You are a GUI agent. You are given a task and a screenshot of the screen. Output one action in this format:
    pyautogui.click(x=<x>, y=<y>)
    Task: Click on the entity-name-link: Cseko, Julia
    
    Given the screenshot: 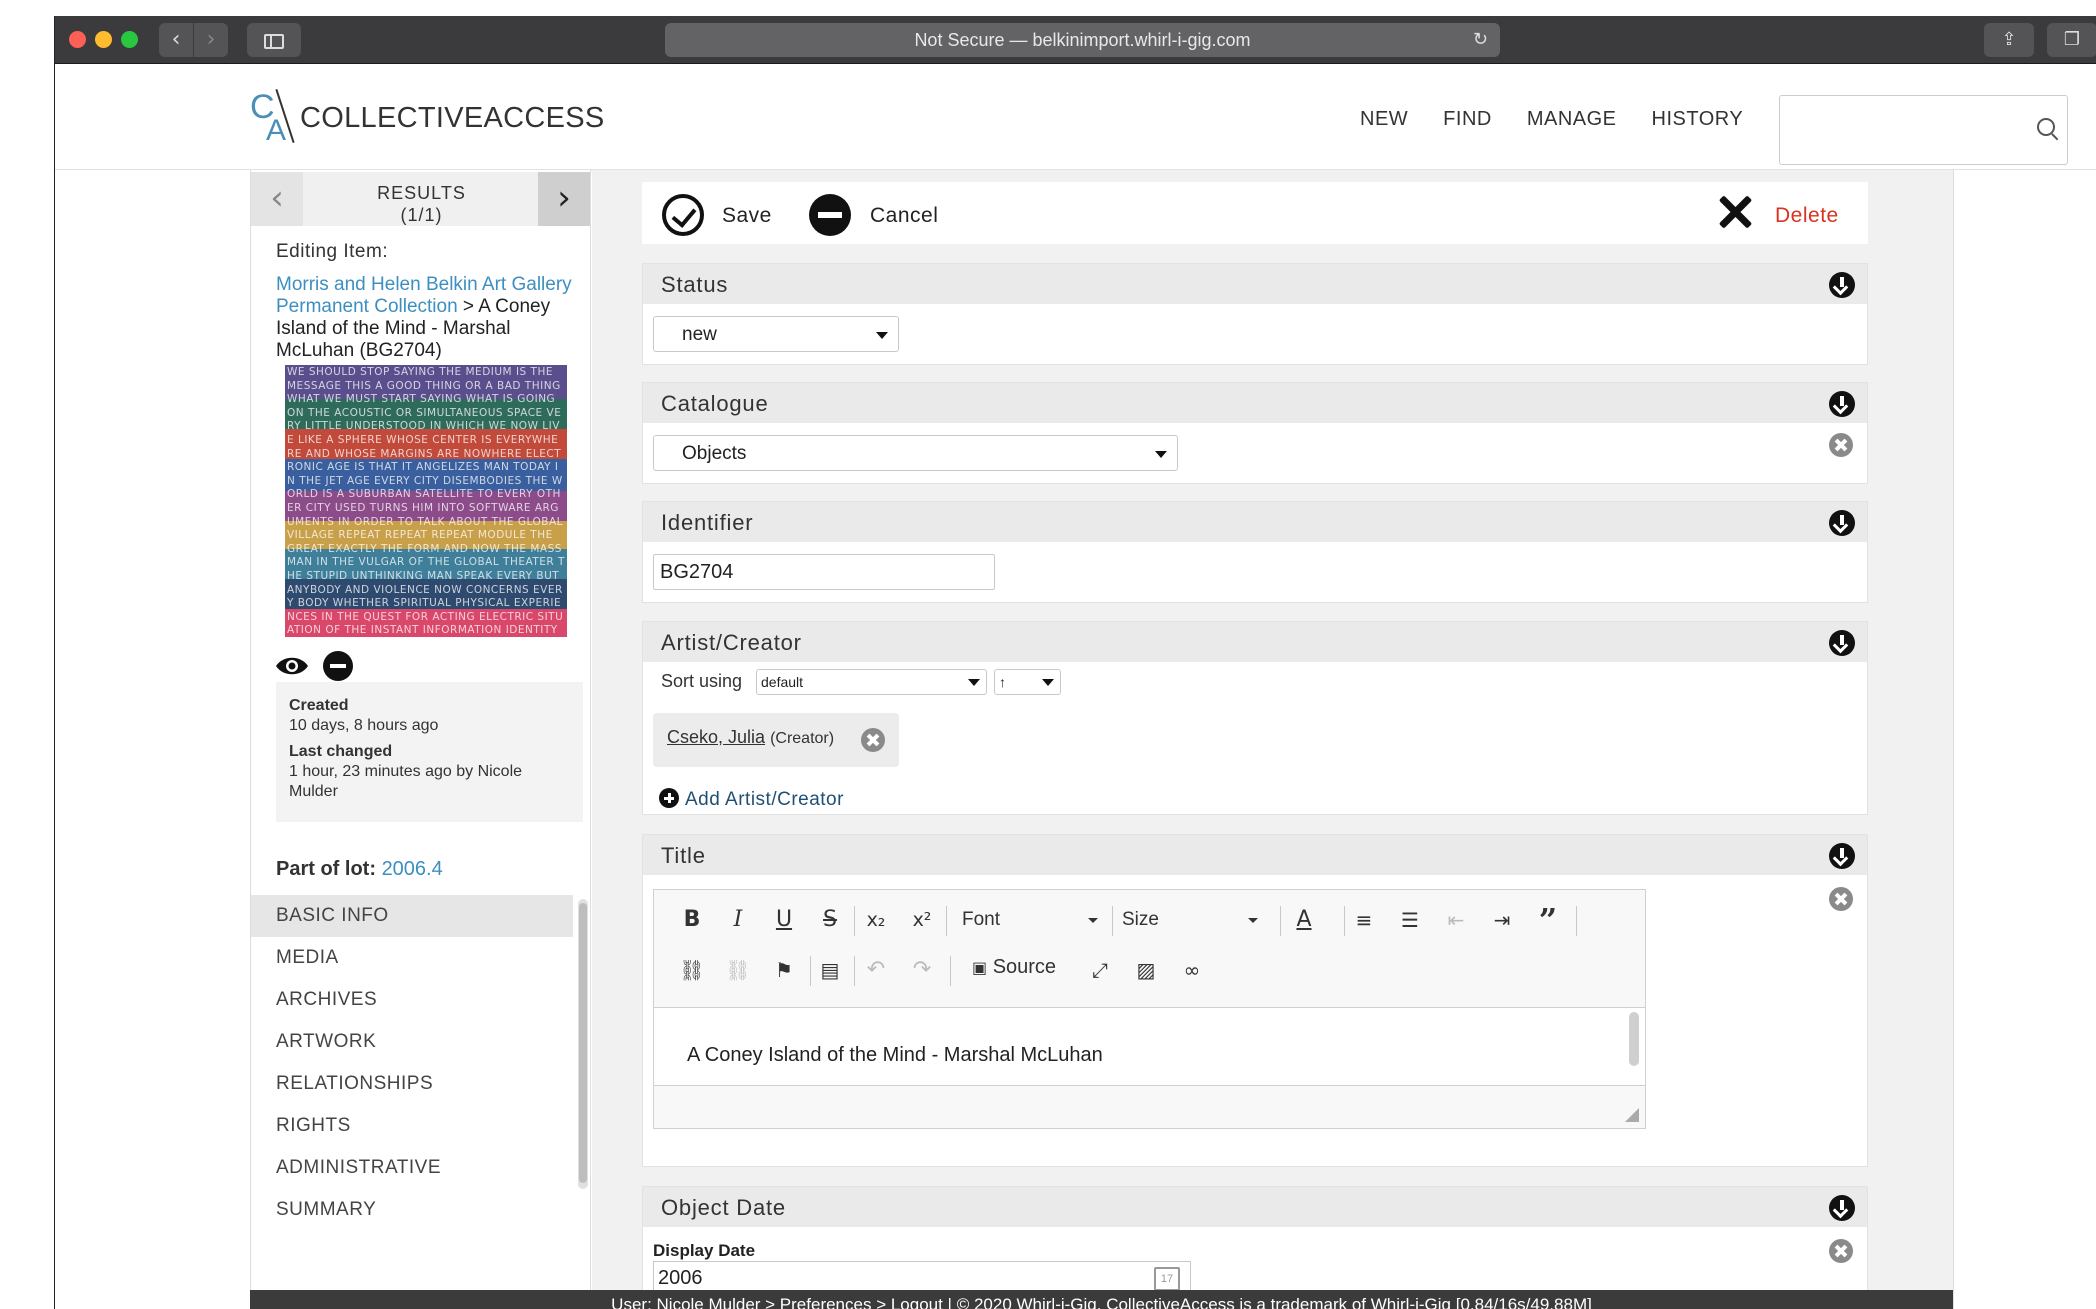 What is the action you would take?
    pyautogui.click(x=716, y=737)
    